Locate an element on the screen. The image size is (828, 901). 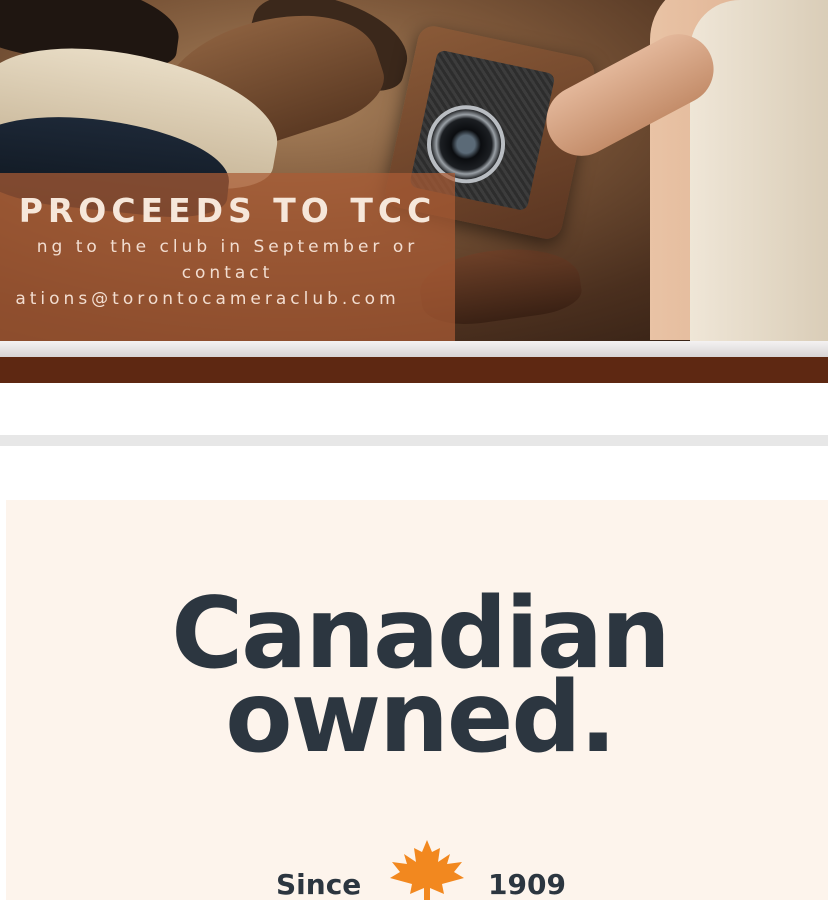
since-year: 1909 is located at coordinates (527, 884).